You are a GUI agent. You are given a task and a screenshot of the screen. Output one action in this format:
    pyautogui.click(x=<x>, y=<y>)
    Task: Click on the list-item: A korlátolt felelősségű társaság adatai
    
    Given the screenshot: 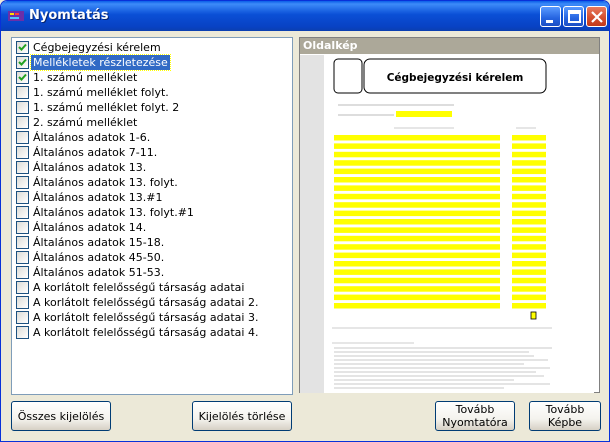 What is the action you would take?
    pyautogui.click(x=153, y=287)
    